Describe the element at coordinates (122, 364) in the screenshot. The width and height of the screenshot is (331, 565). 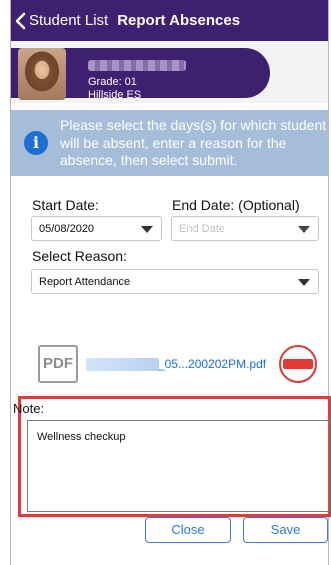
I see `file-name-redacted` at that location.